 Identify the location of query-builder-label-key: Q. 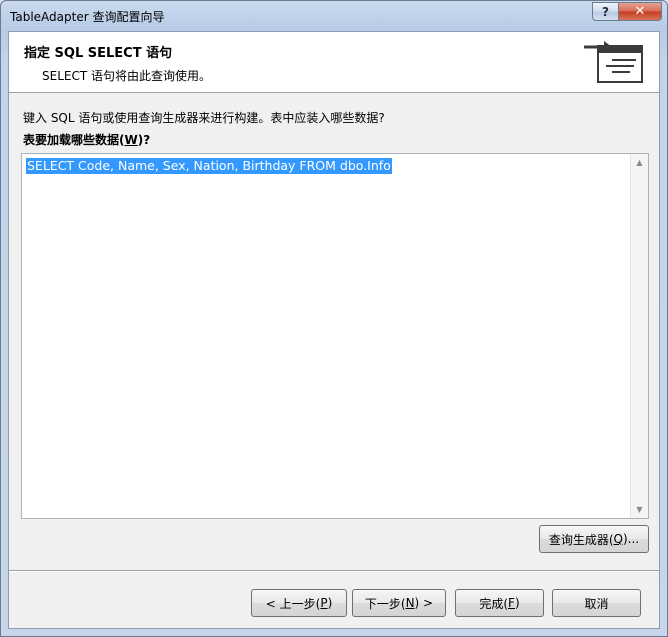
(618, 539).